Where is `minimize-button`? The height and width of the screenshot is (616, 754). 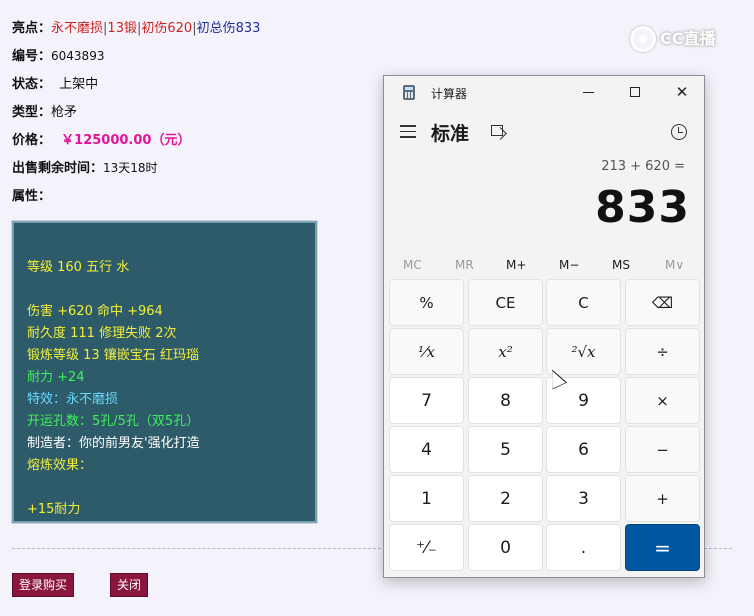
minimize-button is located at coordinates (588, 92).